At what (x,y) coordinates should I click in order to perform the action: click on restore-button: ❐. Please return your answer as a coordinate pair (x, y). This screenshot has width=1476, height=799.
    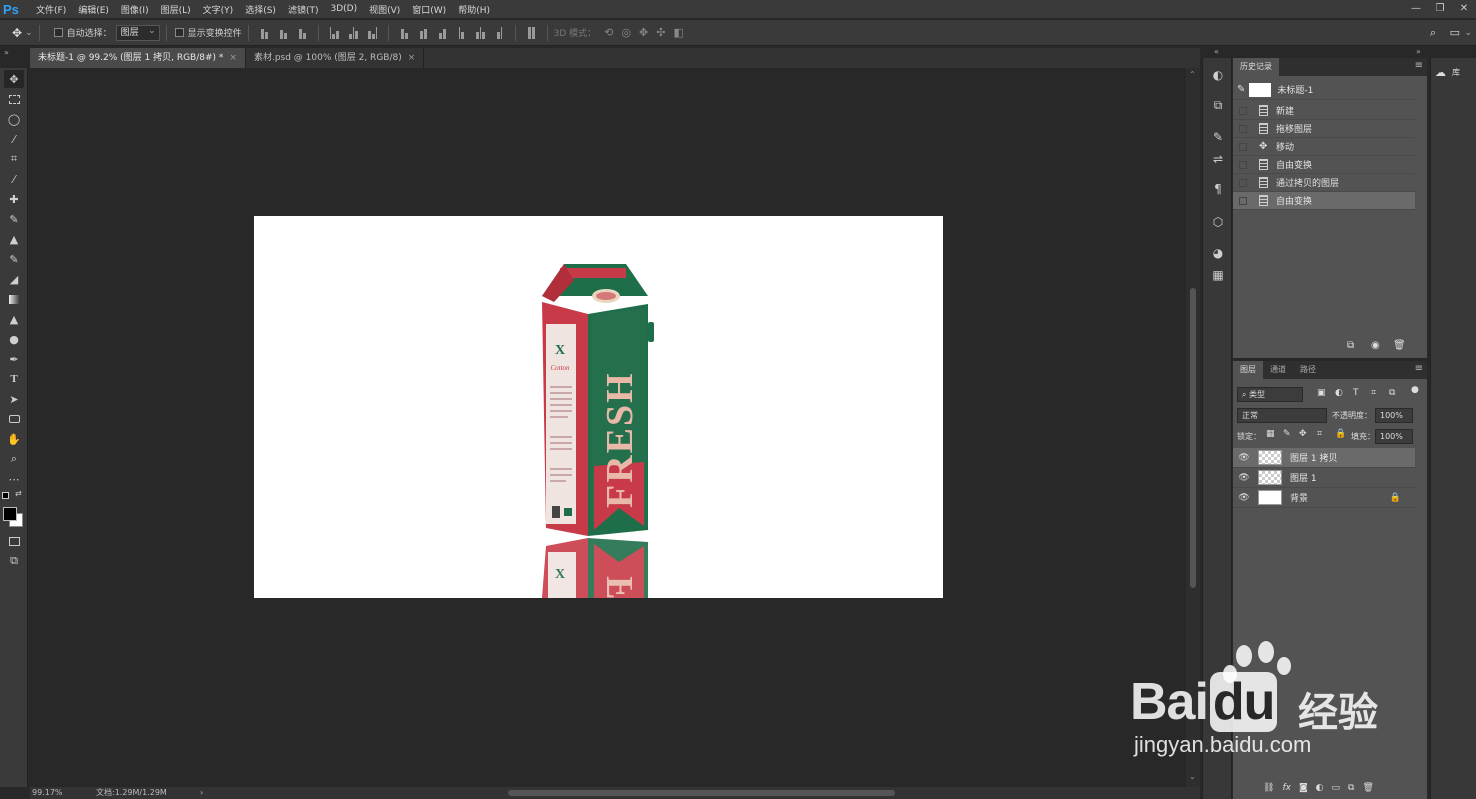
    Looking at the image, I should click on (1440, 9).